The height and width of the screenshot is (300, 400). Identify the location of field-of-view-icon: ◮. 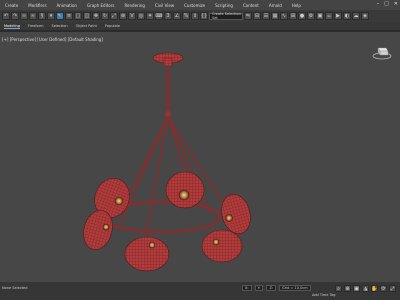
(365, 288).